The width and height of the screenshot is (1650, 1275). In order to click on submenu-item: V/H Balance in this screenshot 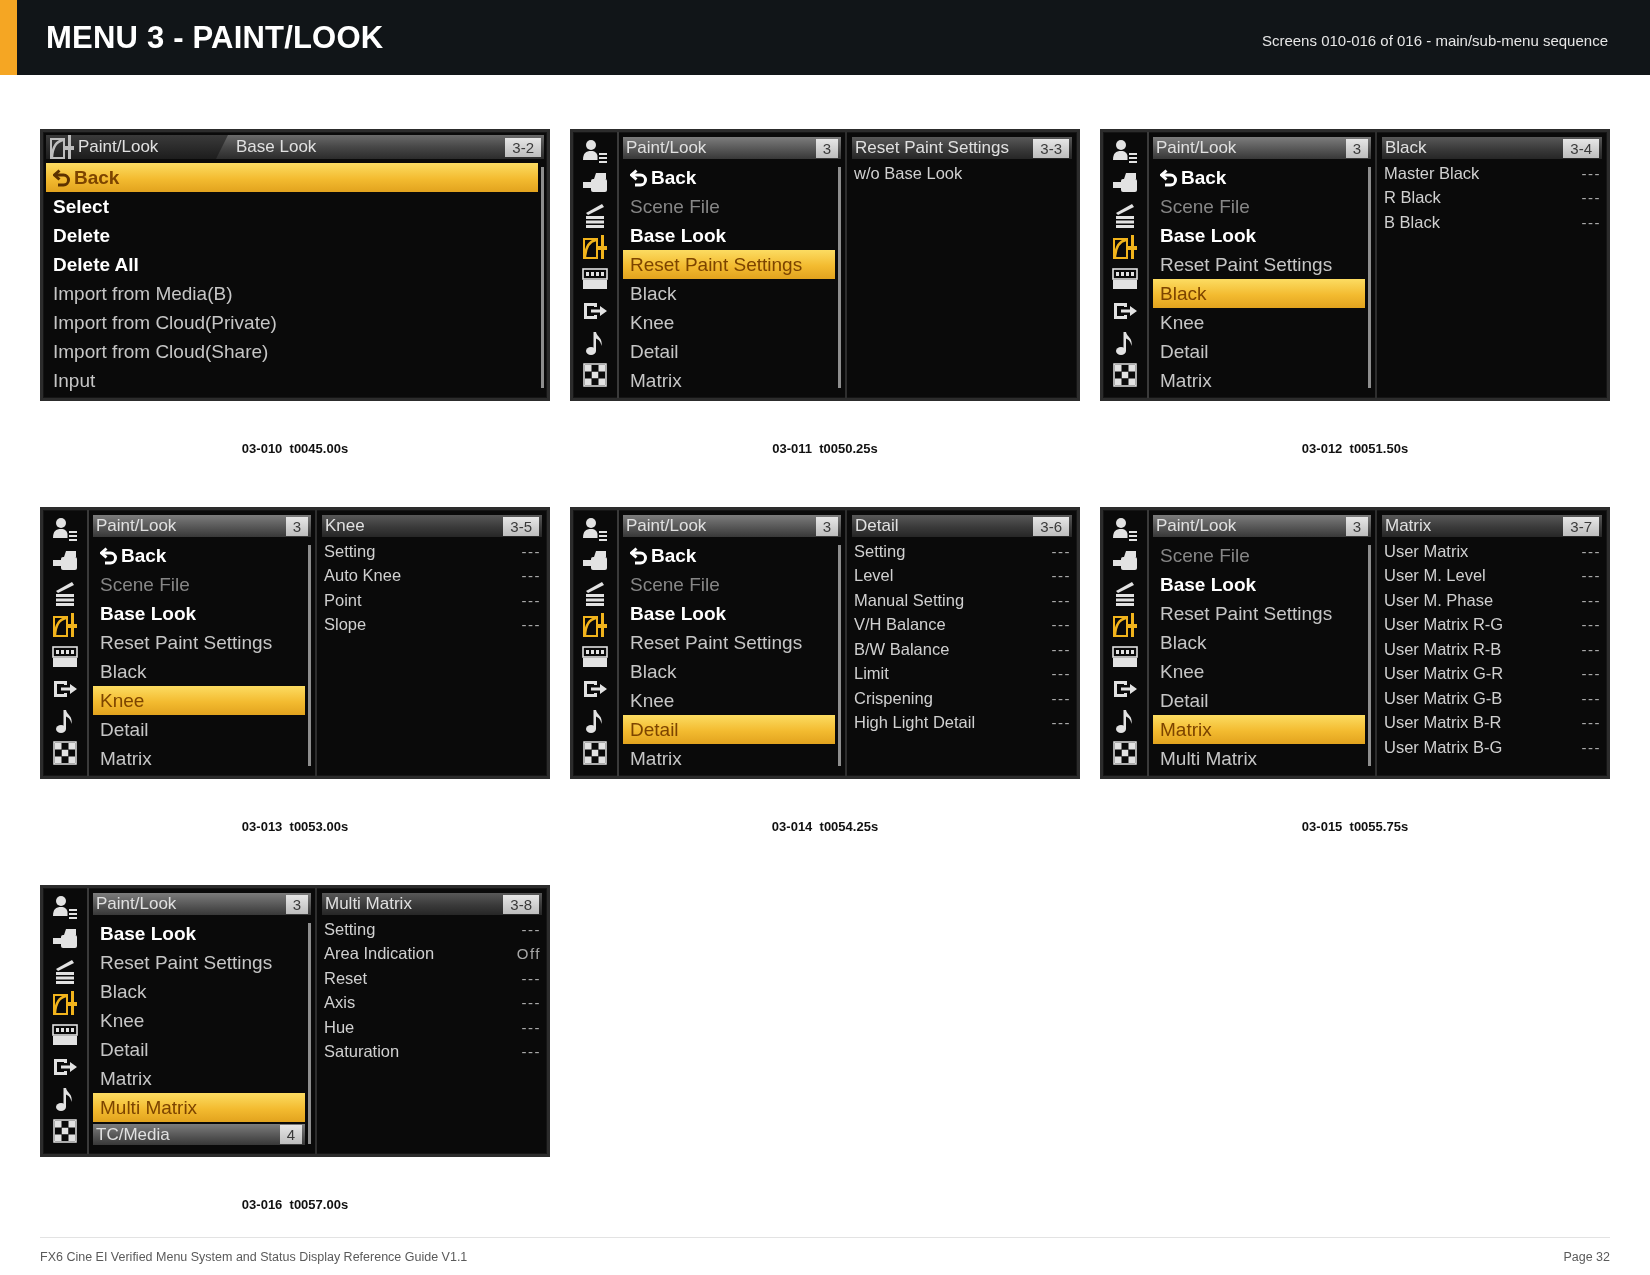, I will do `click(900, 625)`.